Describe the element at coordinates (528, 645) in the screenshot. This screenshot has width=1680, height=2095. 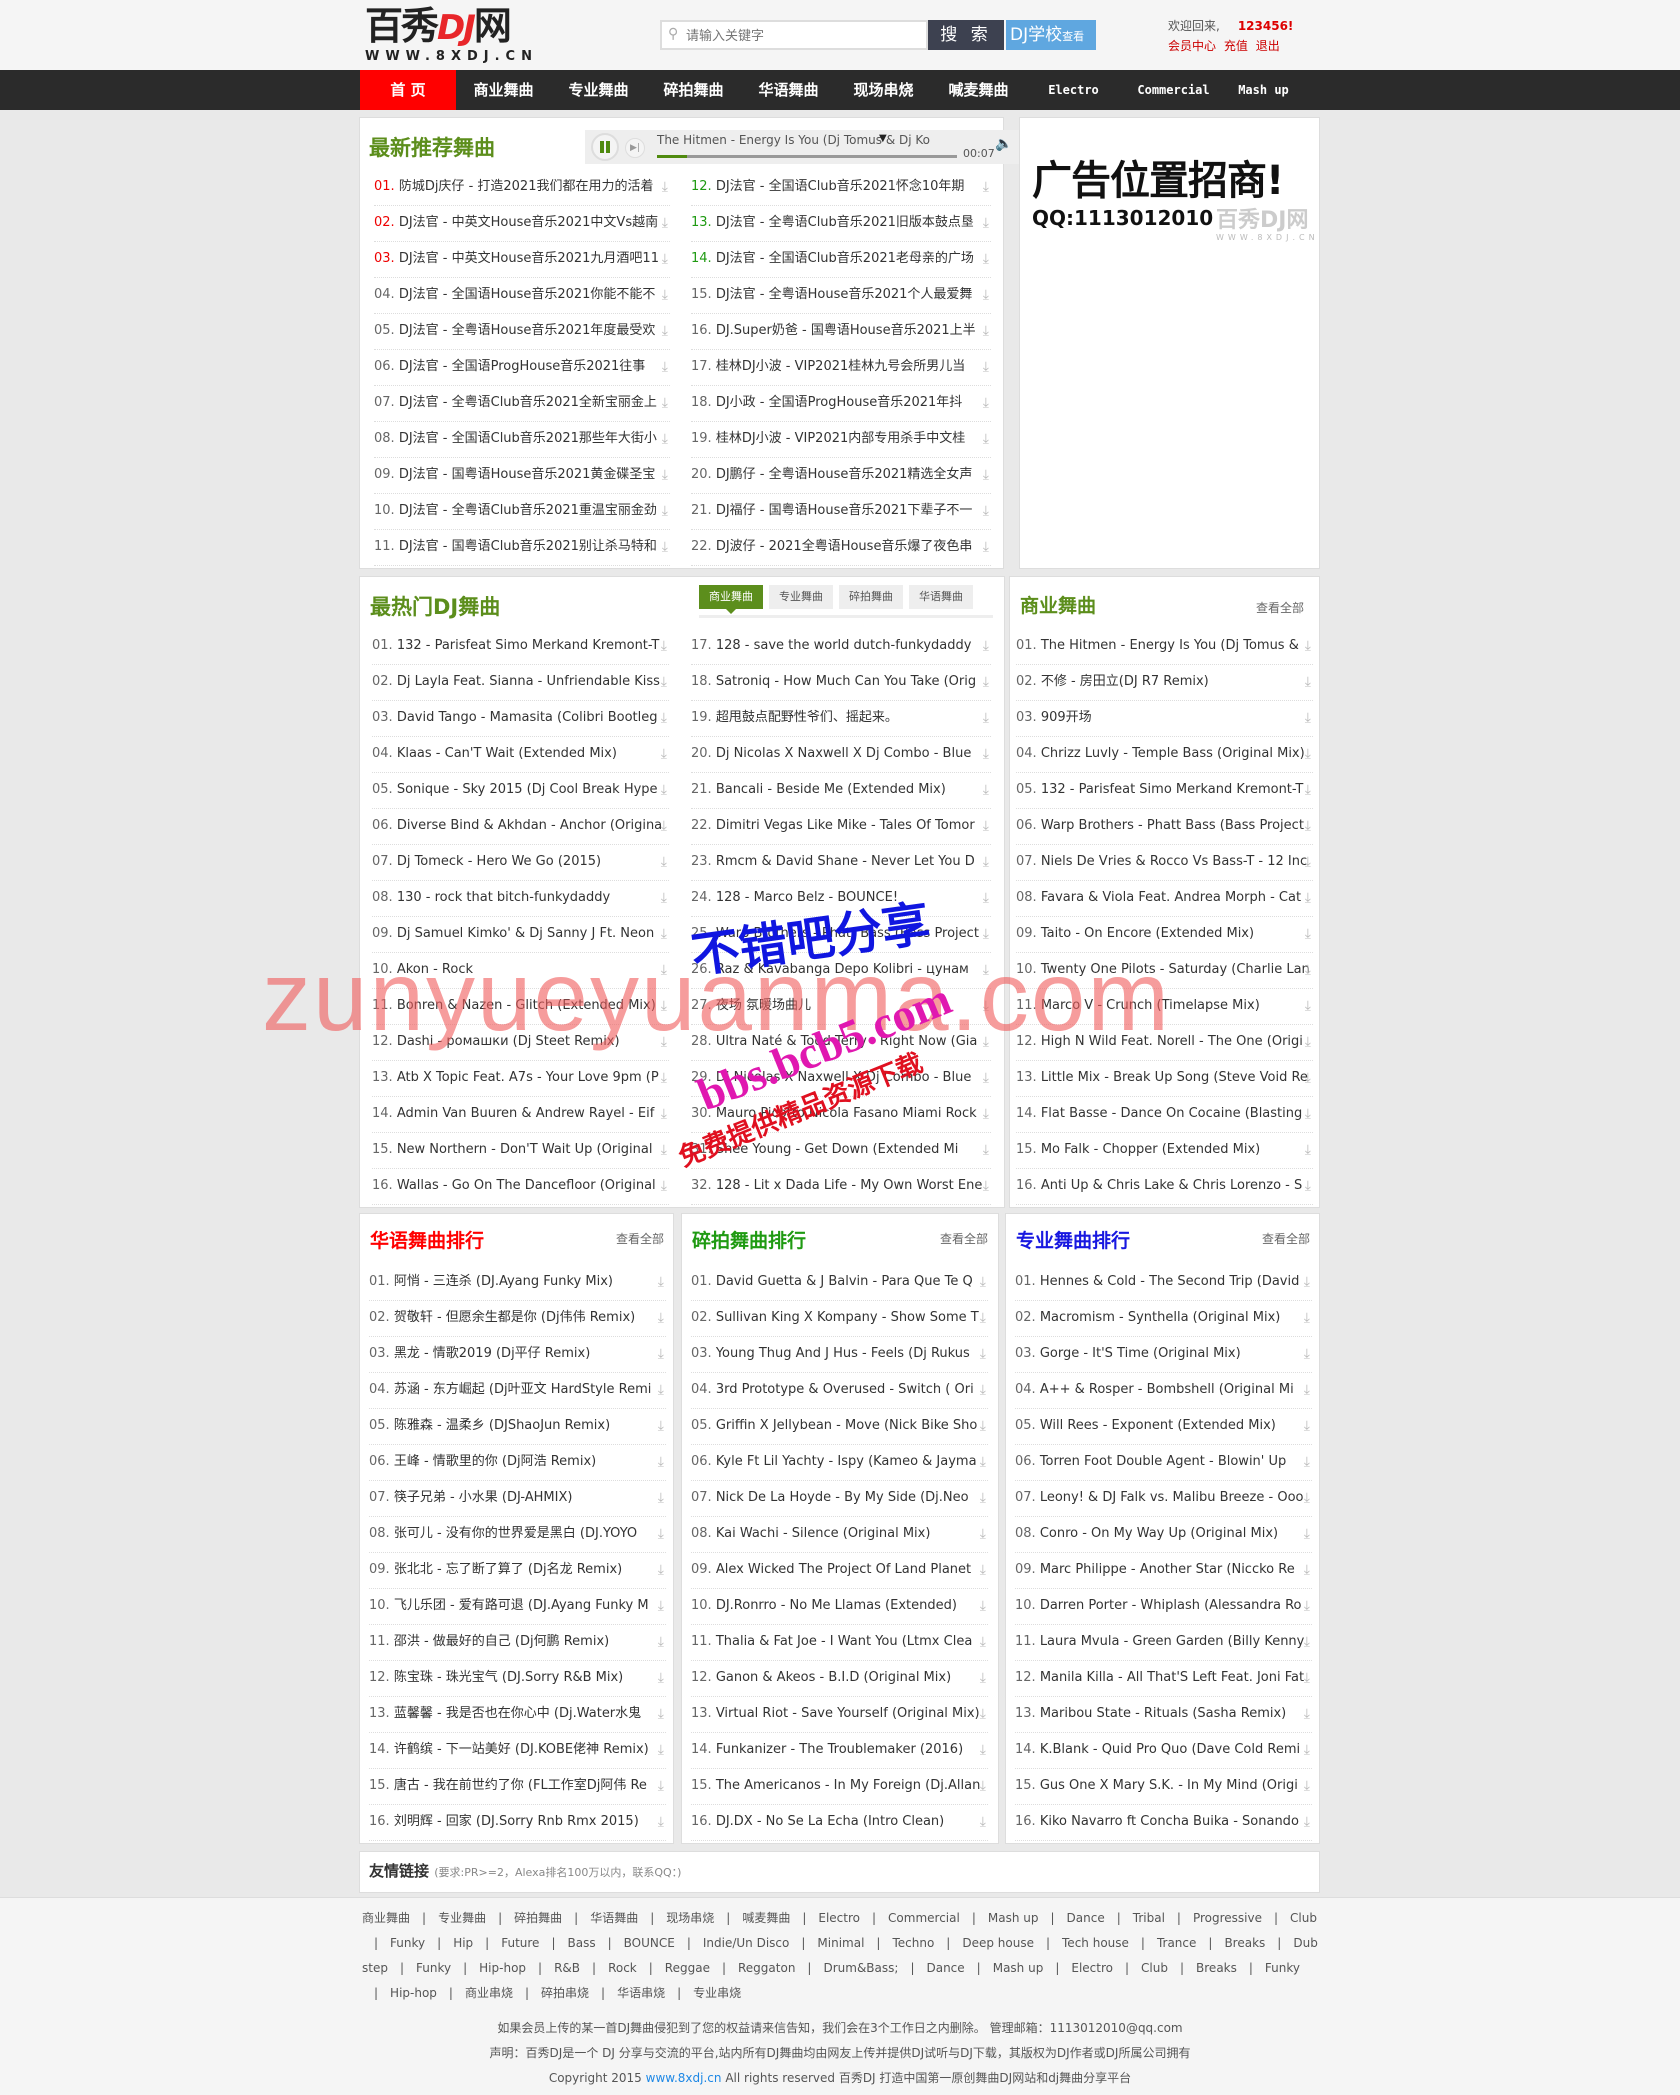
I see `song-title: 132 - Parisfeat Simo Merkand Kremont-T` at that location.